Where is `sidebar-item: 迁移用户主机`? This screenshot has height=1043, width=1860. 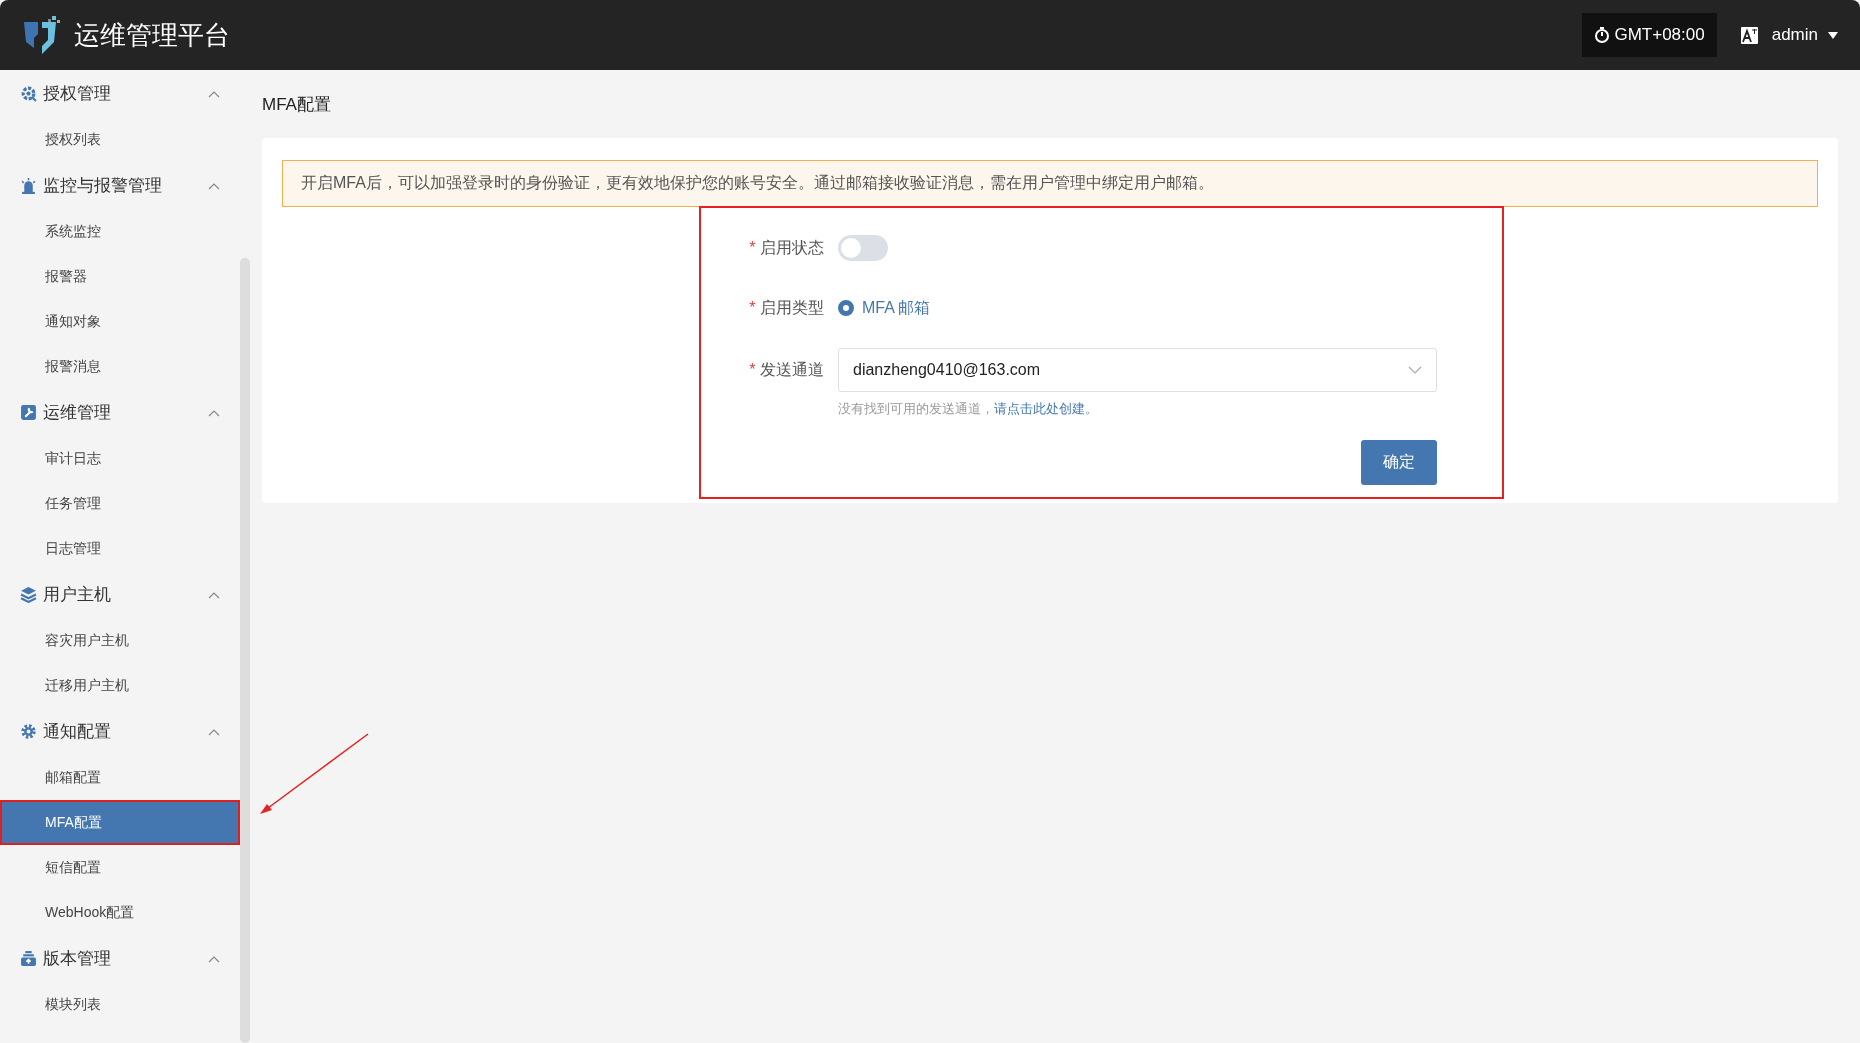 sidebar-item: 迁移用户主机 is located at coordinates (120, 685).